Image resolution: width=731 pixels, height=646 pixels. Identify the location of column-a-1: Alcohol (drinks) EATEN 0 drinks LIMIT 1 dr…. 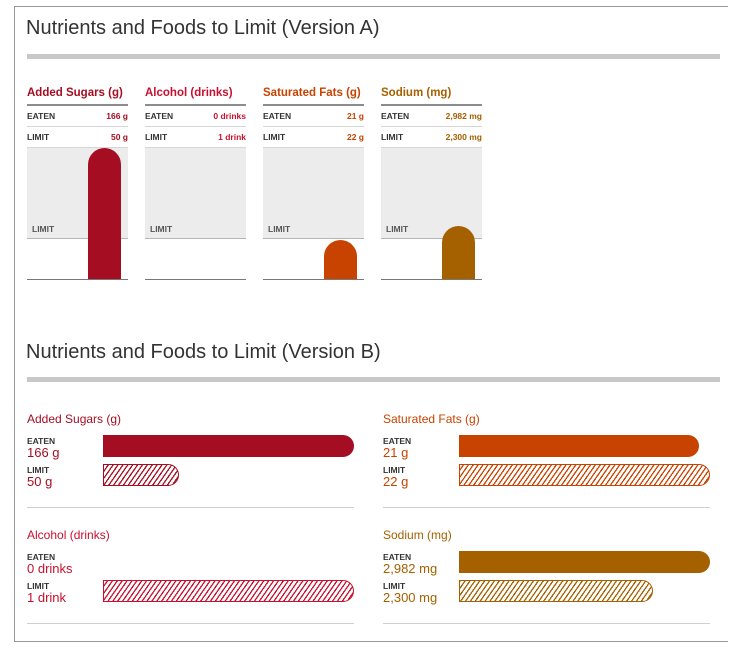
(195, 183).